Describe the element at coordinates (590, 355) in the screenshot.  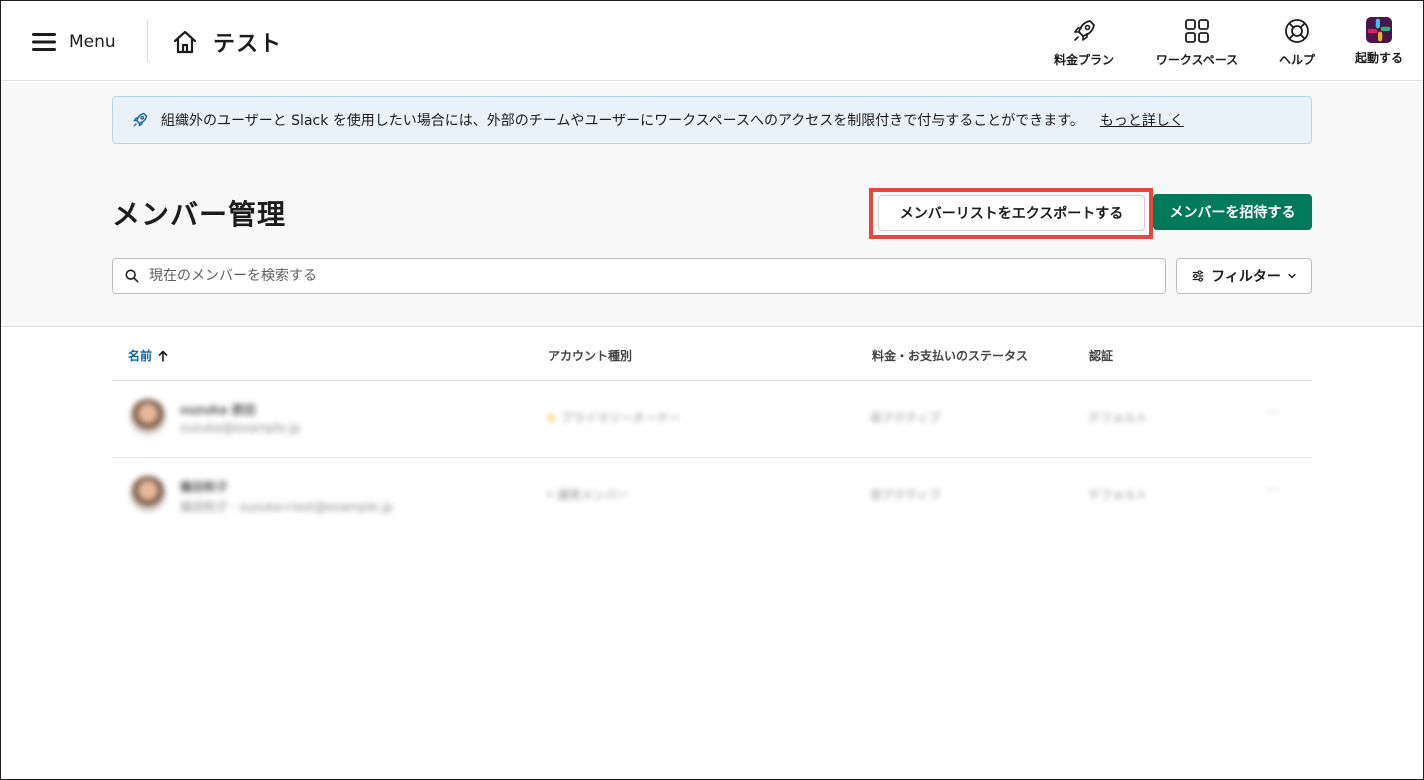
I see `column-header-account-type: アカウント種別` at that location.